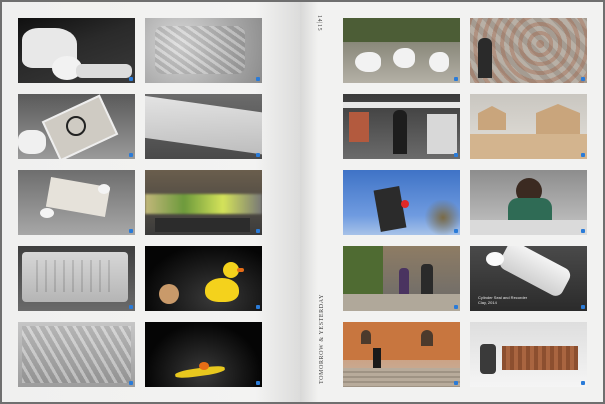  What do you see at coordinates (203, 354) in the screenshot?
I see `photo-broken-duck` at bounding box center [203, 354].